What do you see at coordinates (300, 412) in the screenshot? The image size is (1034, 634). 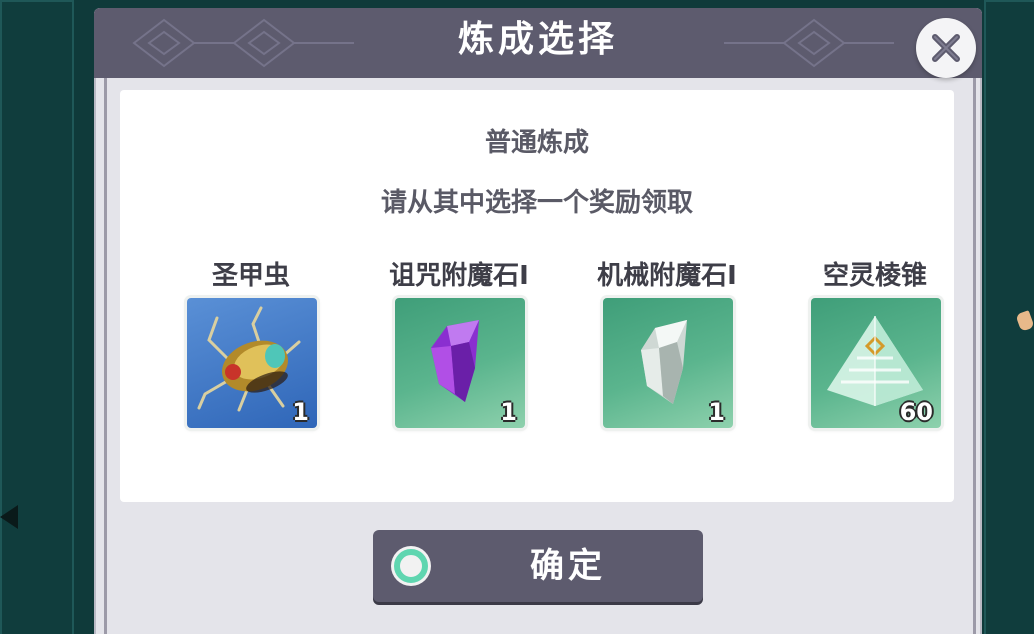 I see `reward-count-scarab: 1` at bounding box center [300, 412].